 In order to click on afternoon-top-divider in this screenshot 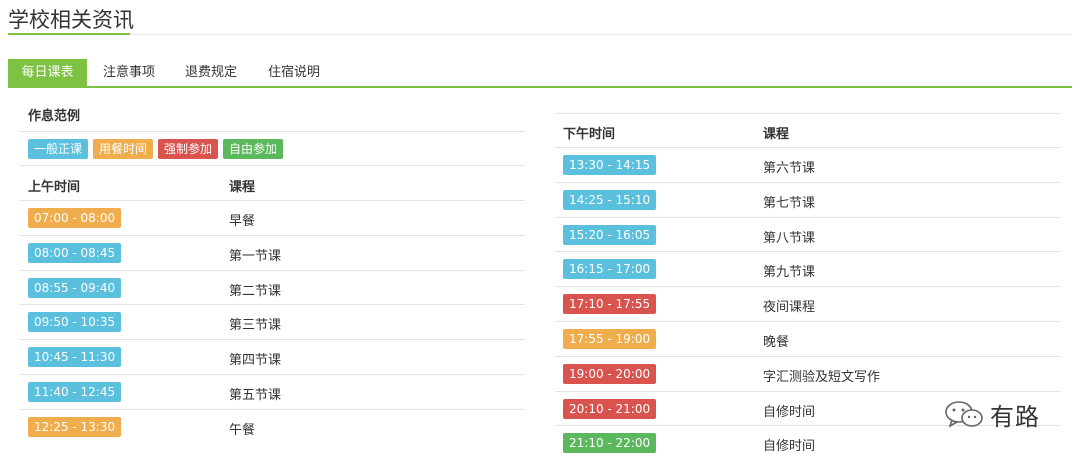, I will do `click(807, 113)`.